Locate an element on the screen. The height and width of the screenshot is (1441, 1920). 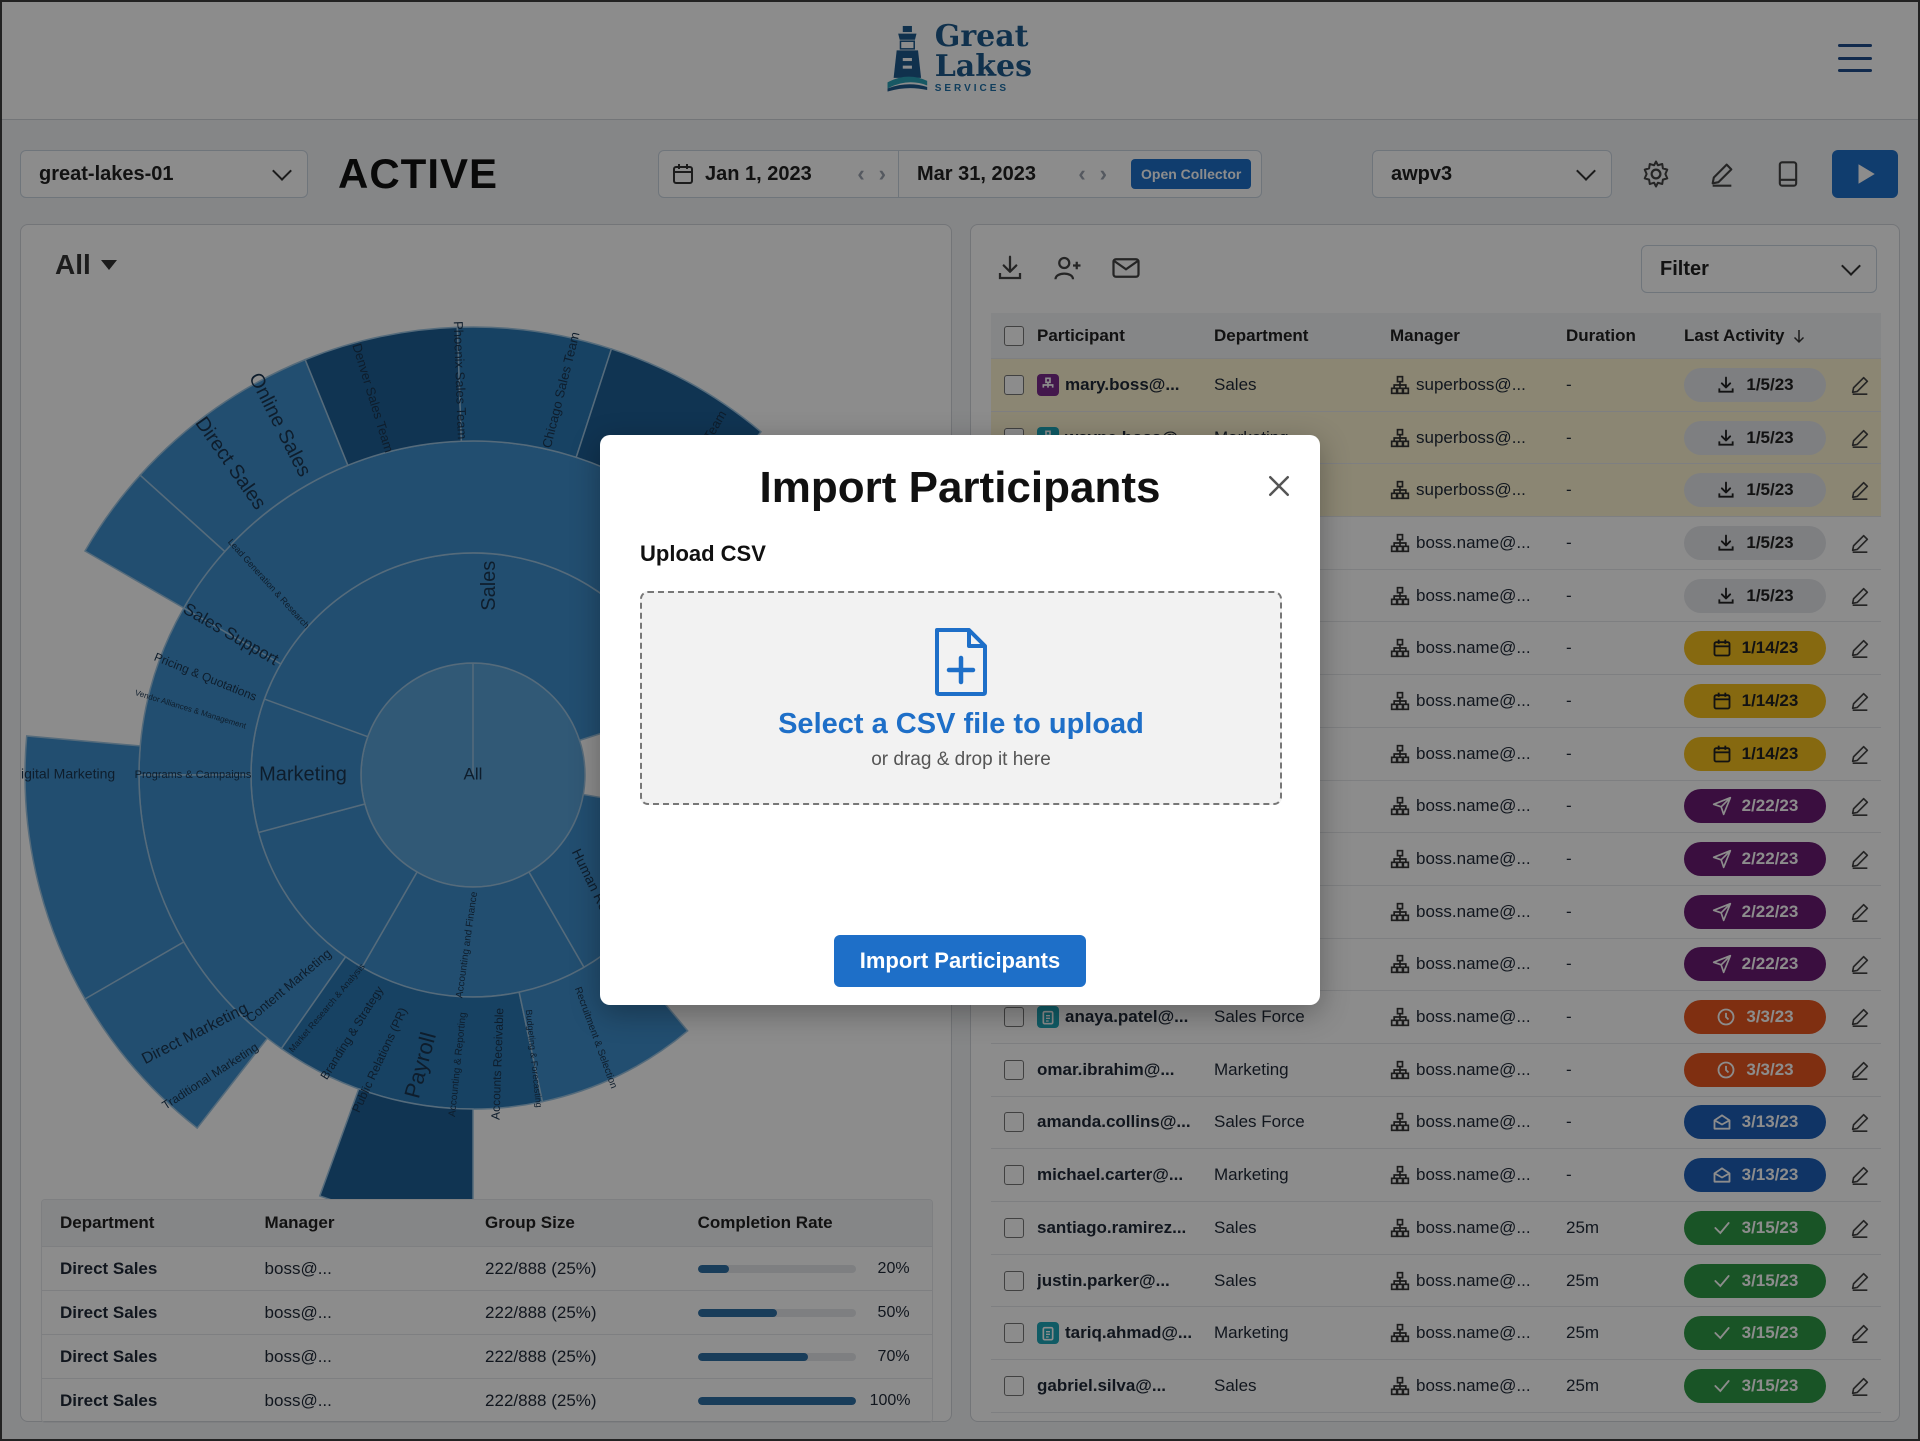
dropzone-secondary-text: or drag & drop it here is located at coordinates (961, 759).